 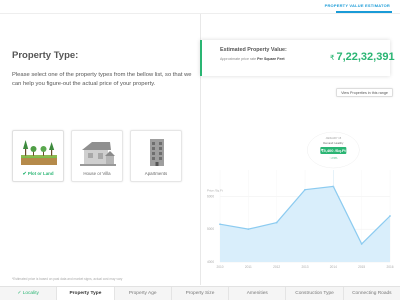 I want to click on tab-property-size: Property Size, so click(x=201, y=293).